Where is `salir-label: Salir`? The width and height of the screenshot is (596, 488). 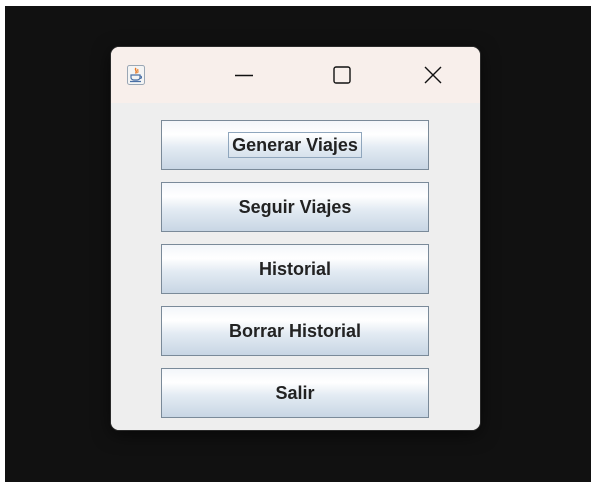
salir-label: Salir is located at coordinates (295, 393).